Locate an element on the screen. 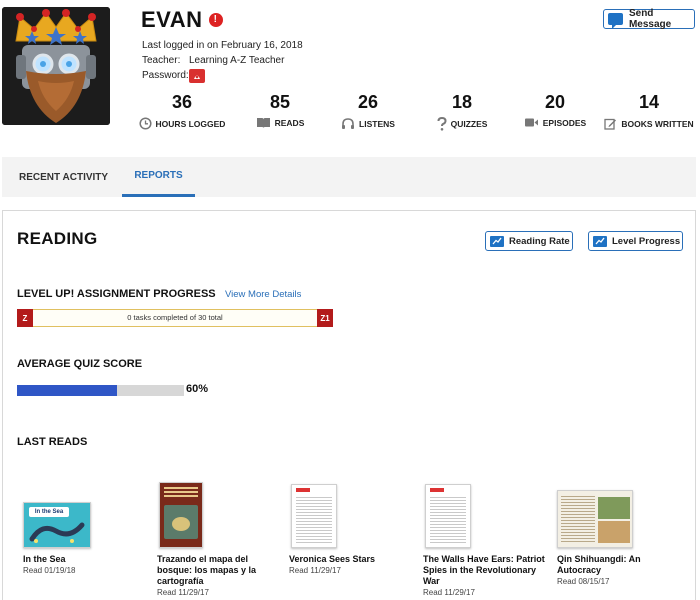 This screenshot has height=600, width=700. send-message-button: Send Message is located at coordinates (649, 19).